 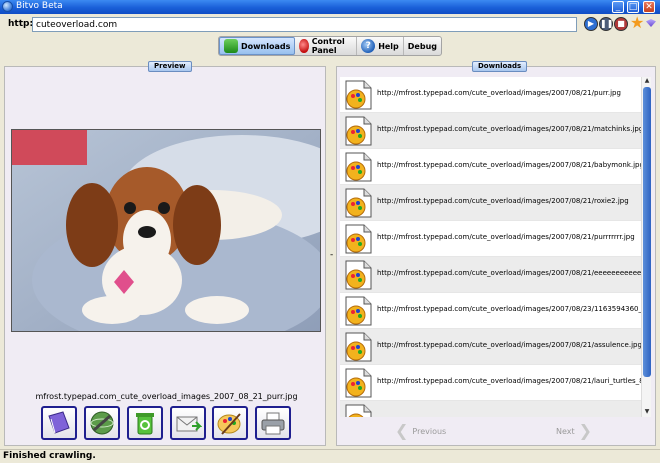 What do you see at coordinates (585, 430) in the screenshot?
I see `chevron-right-icon: ❯` at bounding box center [585, 430].